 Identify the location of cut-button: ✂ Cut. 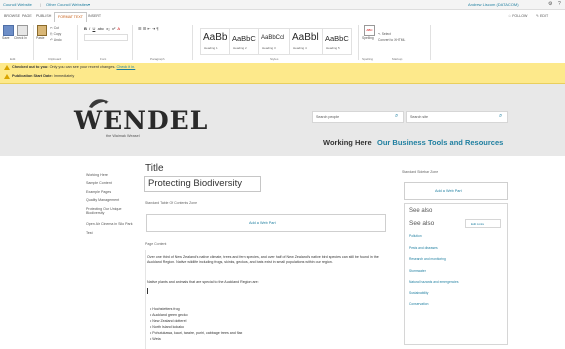
(54, 28).